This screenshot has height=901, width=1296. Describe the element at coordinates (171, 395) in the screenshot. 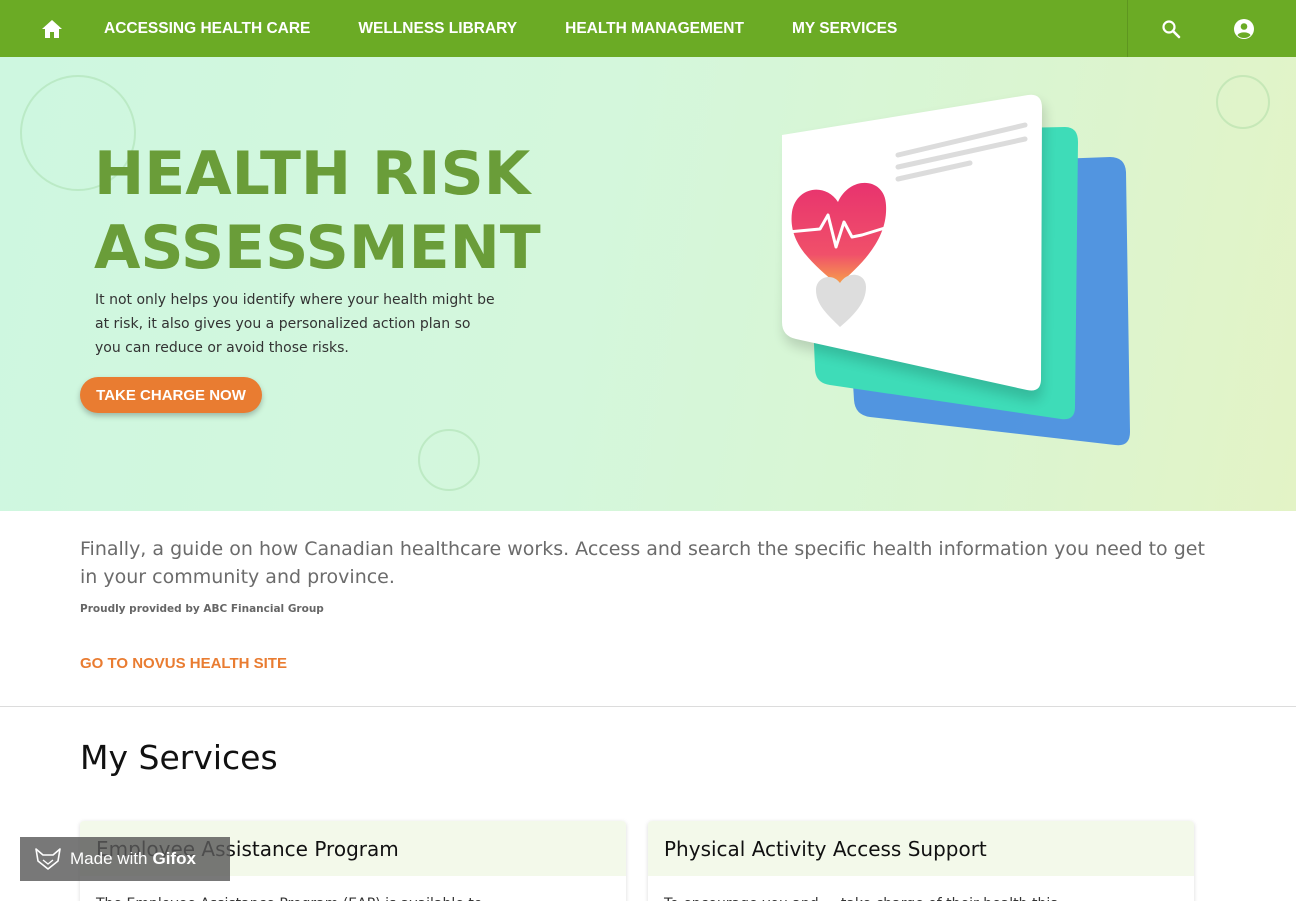

I see `take-charge-button: TAKE CHARGE NOW` at that location.